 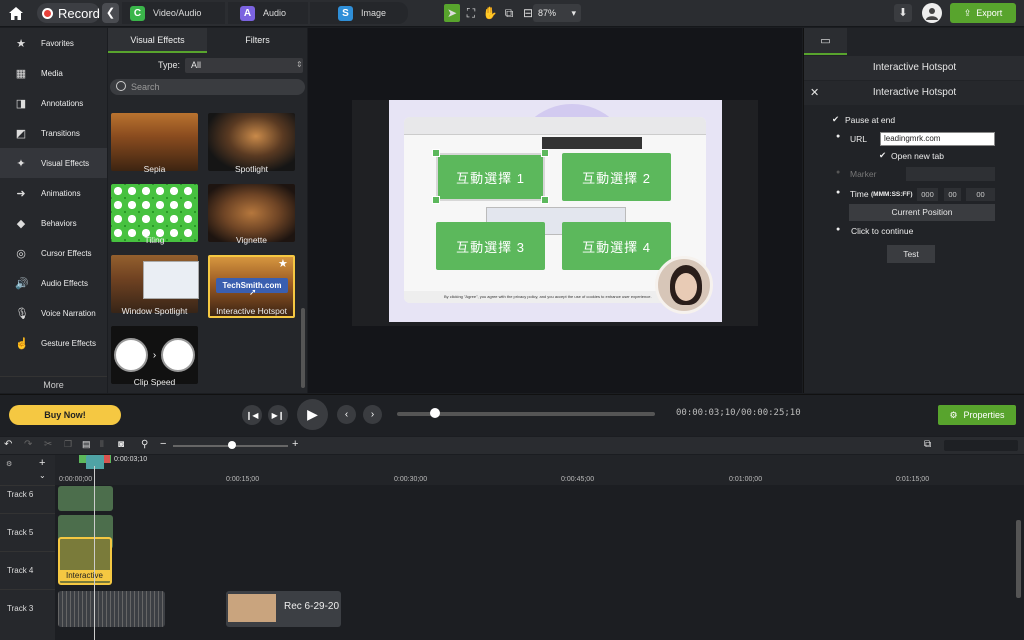 What do you see at coordinates (53, 313) in the screenshot?
I see `sidebar-item-voice-narration: 🎙 Voice Narration` at bounding box center [53, 313].